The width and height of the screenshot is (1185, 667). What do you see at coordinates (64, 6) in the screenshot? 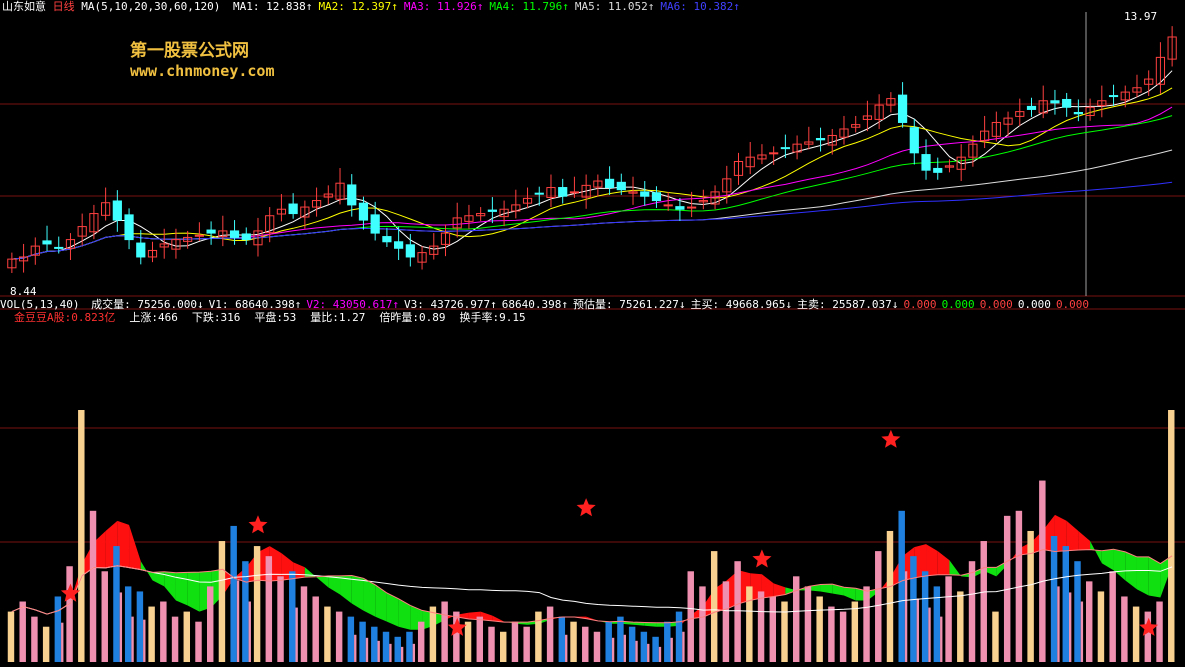
I see `period-label: 日线` at bounding box center [64, 6].